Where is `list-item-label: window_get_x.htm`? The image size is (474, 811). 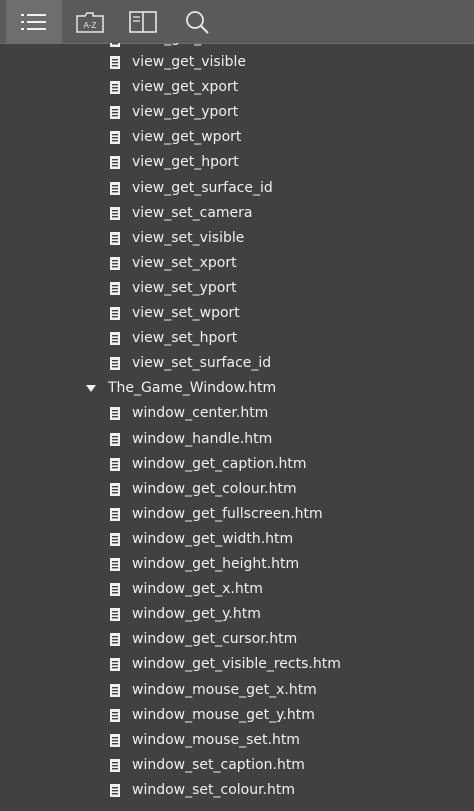
list-item-label: window_get_x.htm is located at coordinates (197, 589).